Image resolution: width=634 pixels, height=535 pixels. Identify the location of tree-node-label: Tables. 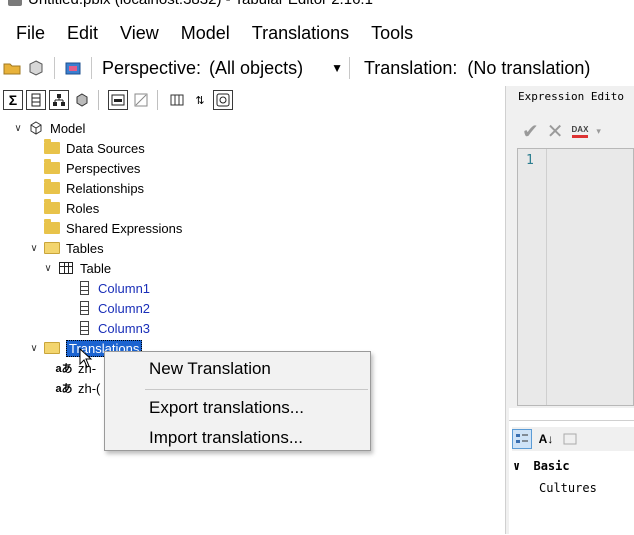
(85, 248).